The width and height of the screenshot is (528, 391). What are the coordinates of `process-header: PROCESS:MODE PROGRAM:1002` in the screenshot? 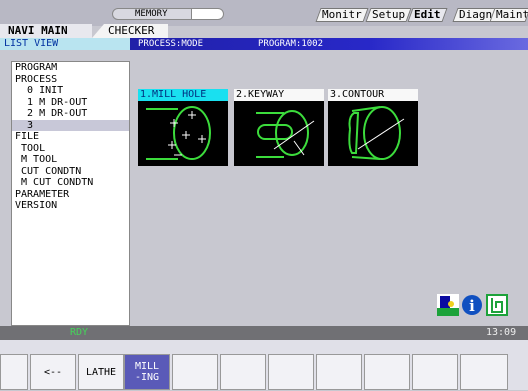 It's located at (329, 44).